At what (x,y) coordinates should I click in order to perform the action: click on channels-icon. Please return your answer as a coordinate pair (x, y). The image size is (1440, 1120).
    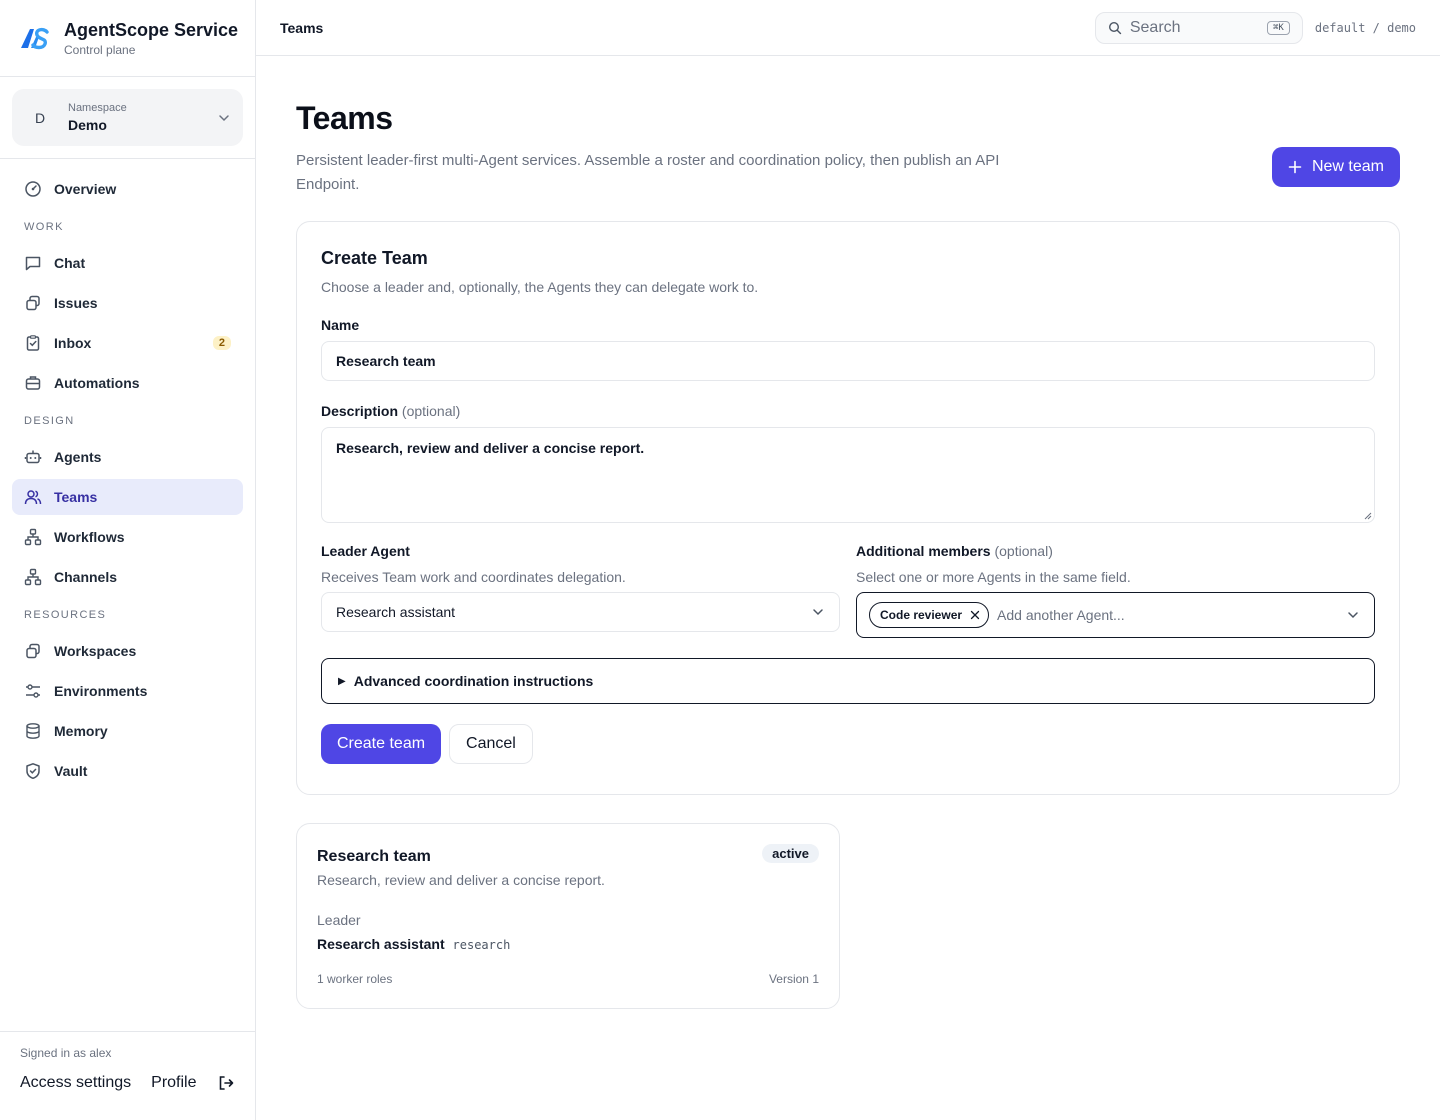
    Looking at the image, I should click on (33, 577).